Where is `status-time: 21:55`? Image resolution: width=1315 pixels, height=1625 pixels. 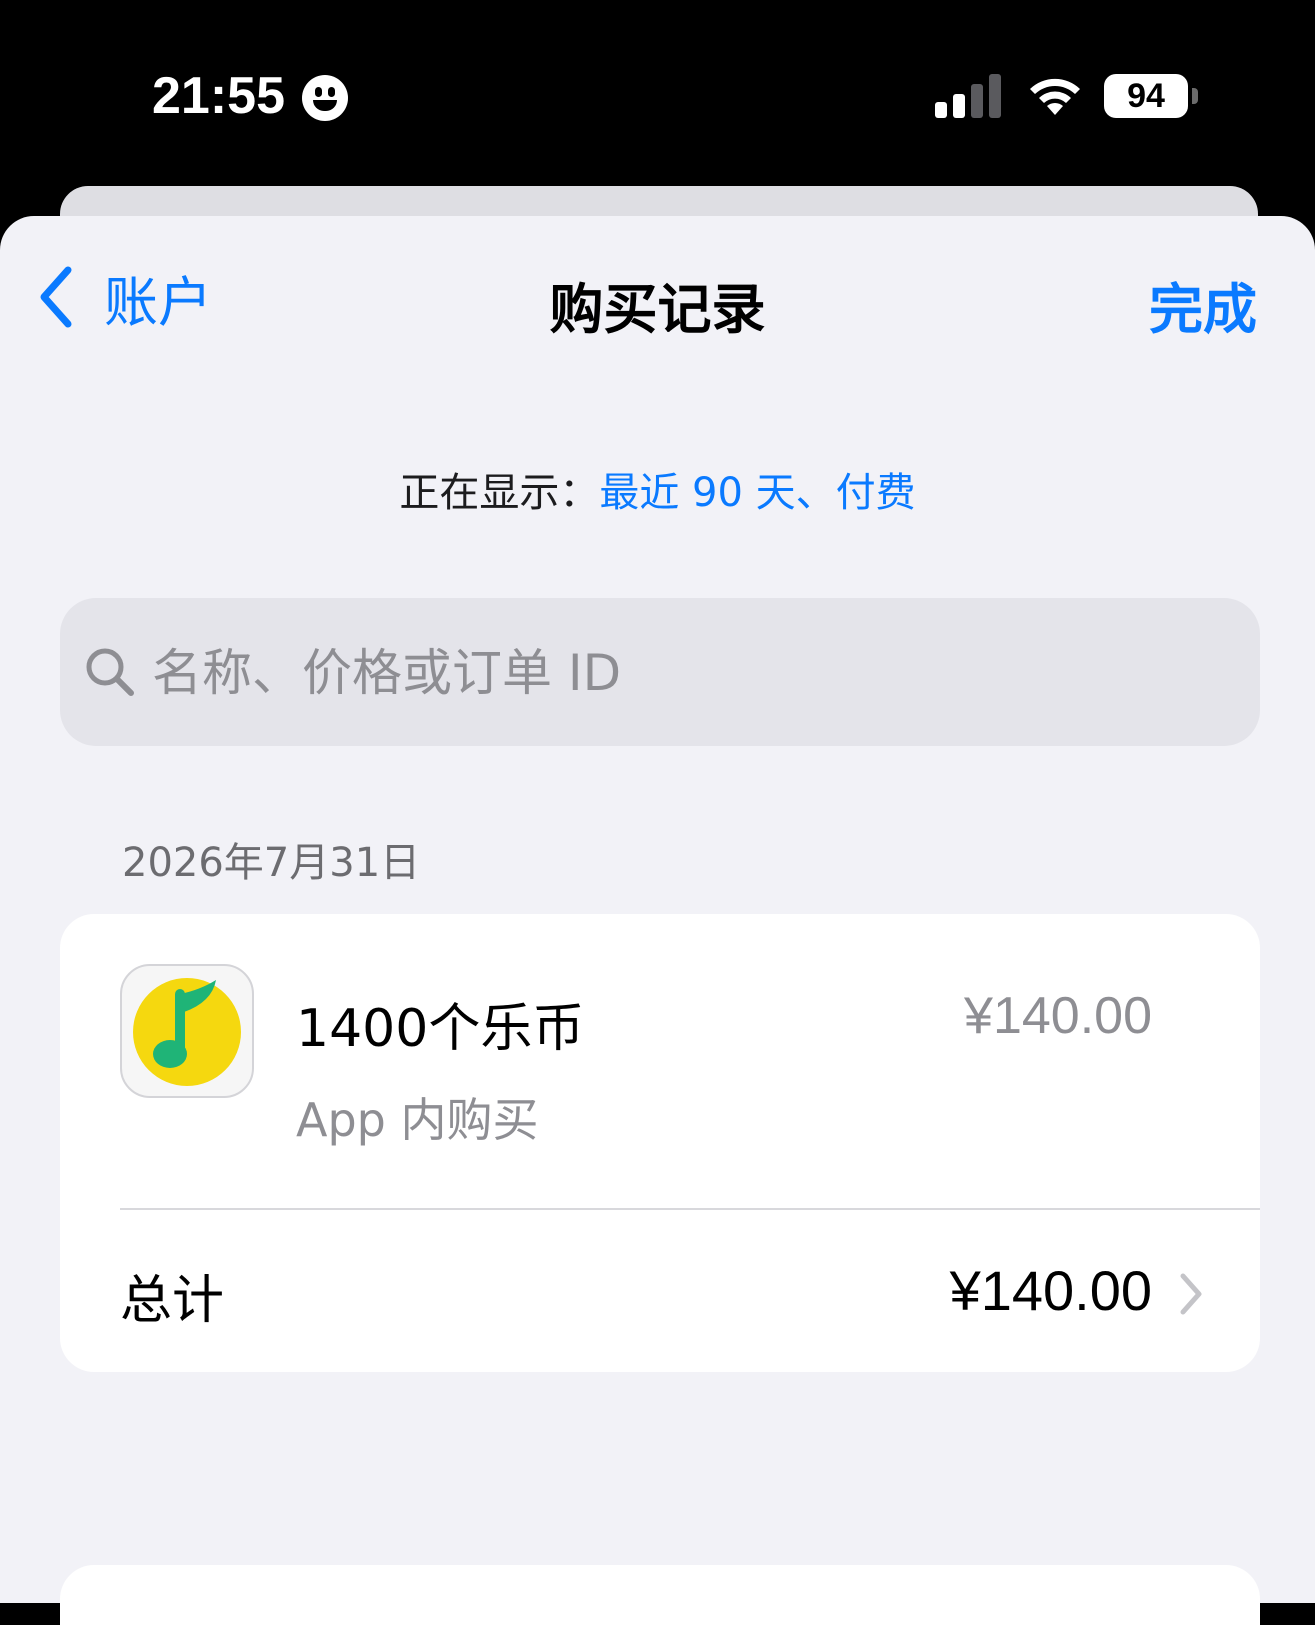
status-time: 21:55 is located at coordinates (218, 96).